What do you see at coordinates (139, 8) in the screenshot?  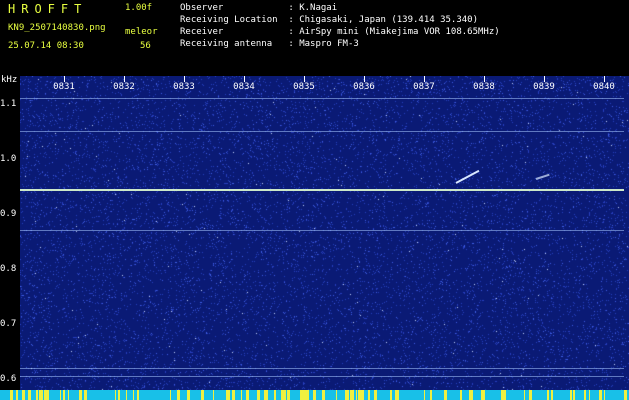 I see `version-label: 1.00f` at bounding box center [139, 8].